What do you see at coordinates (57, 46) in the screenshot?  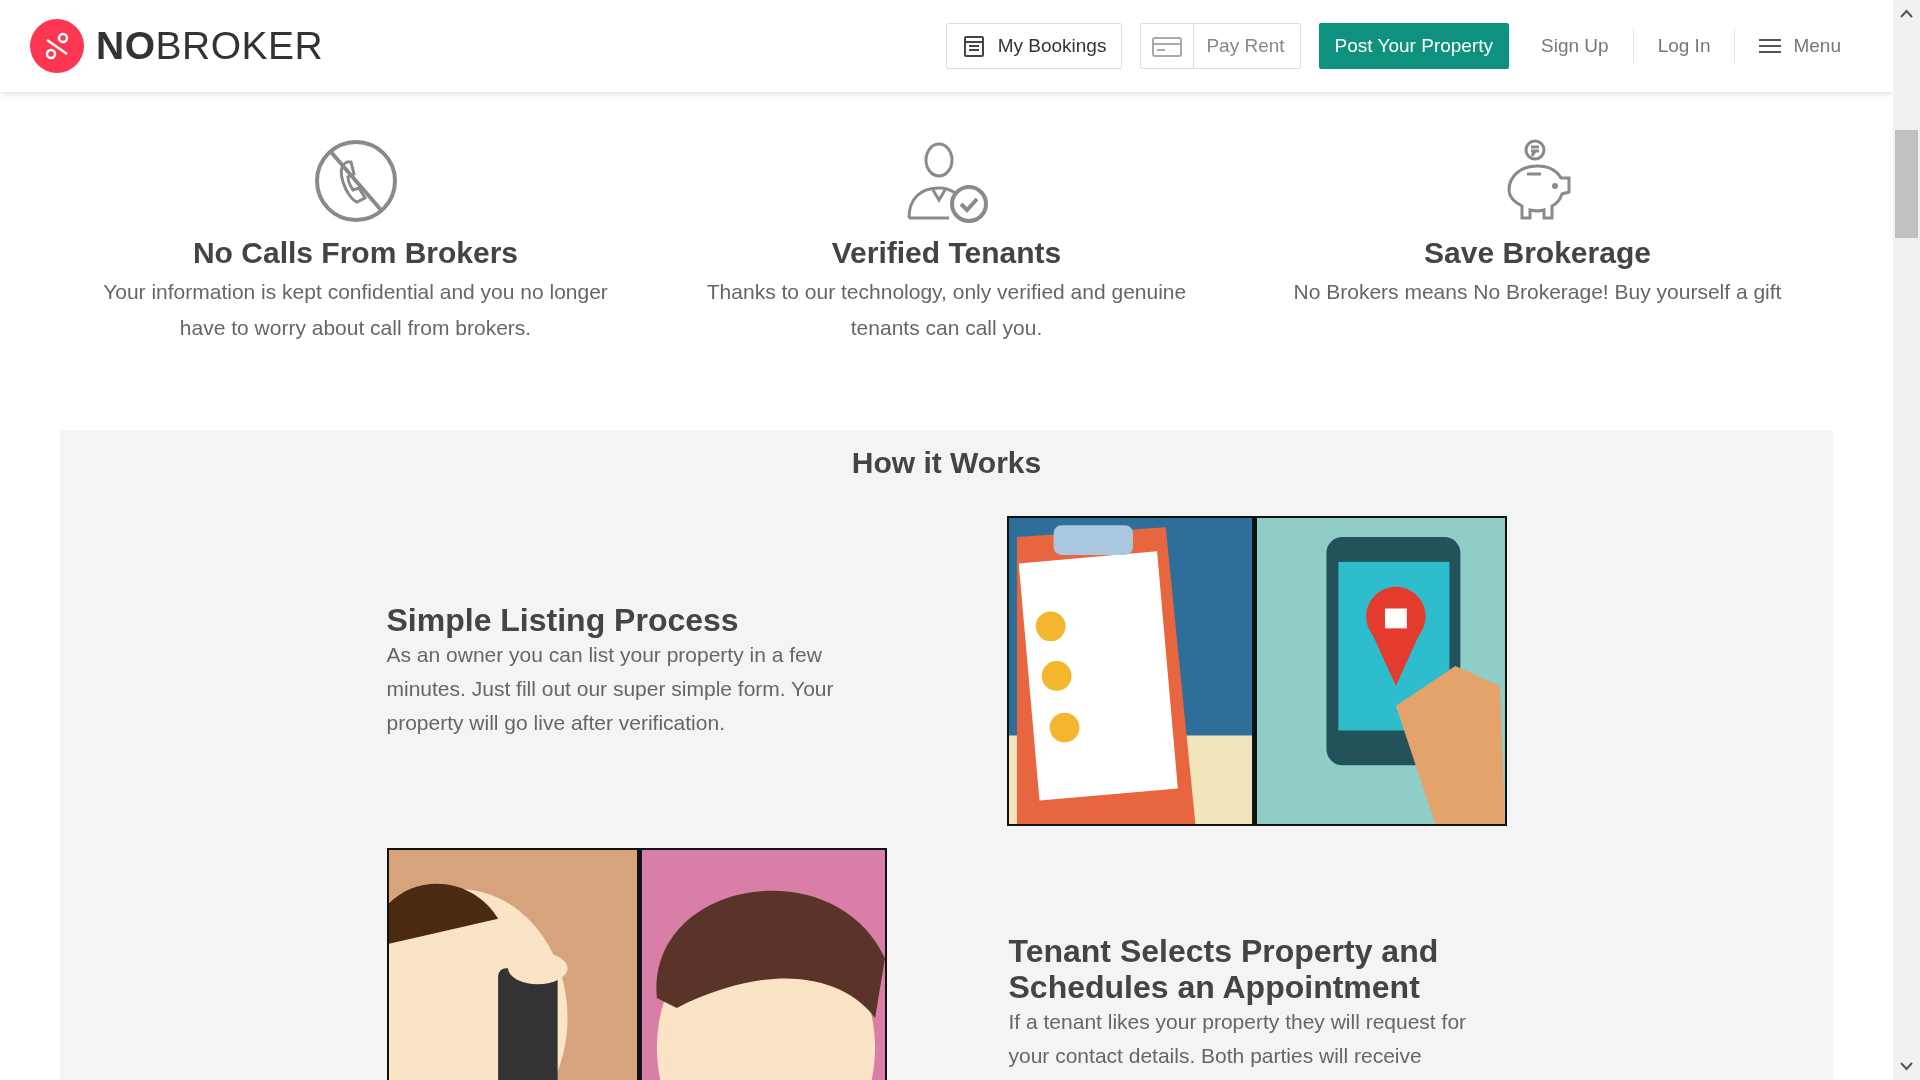 I see `logo-icon` at bounding box center [57, 46].